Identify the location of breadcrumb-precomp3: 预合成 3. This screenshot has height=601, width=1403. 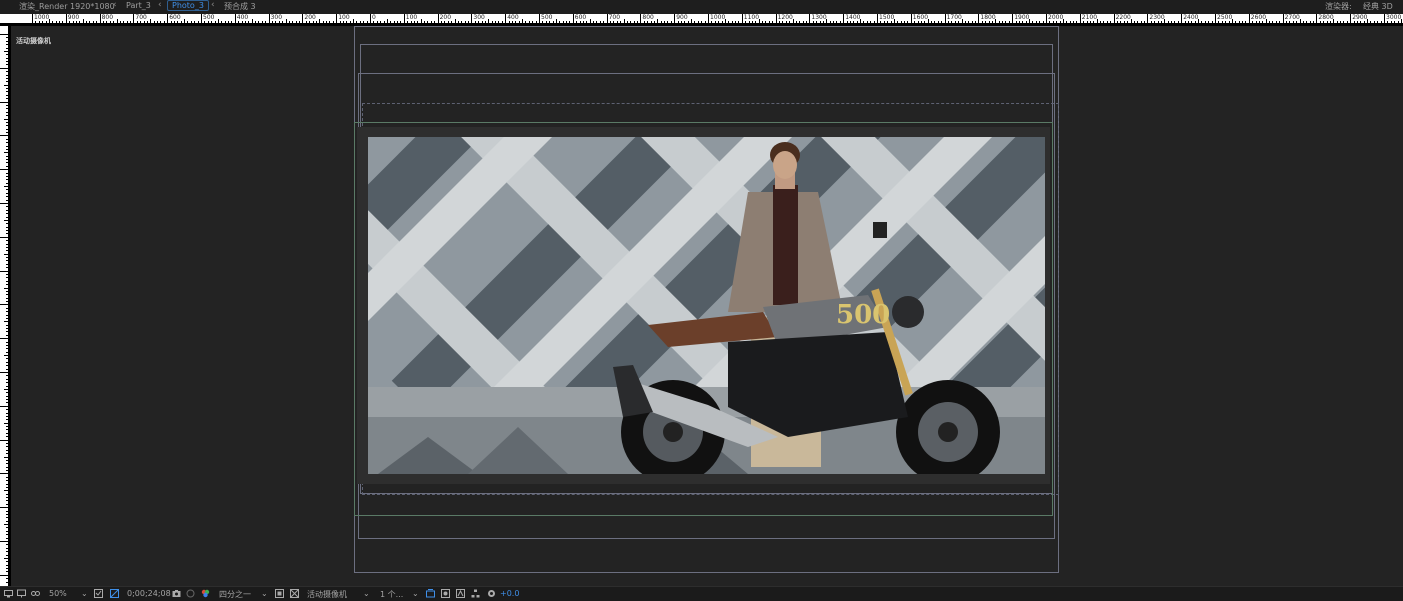
(240, 6).